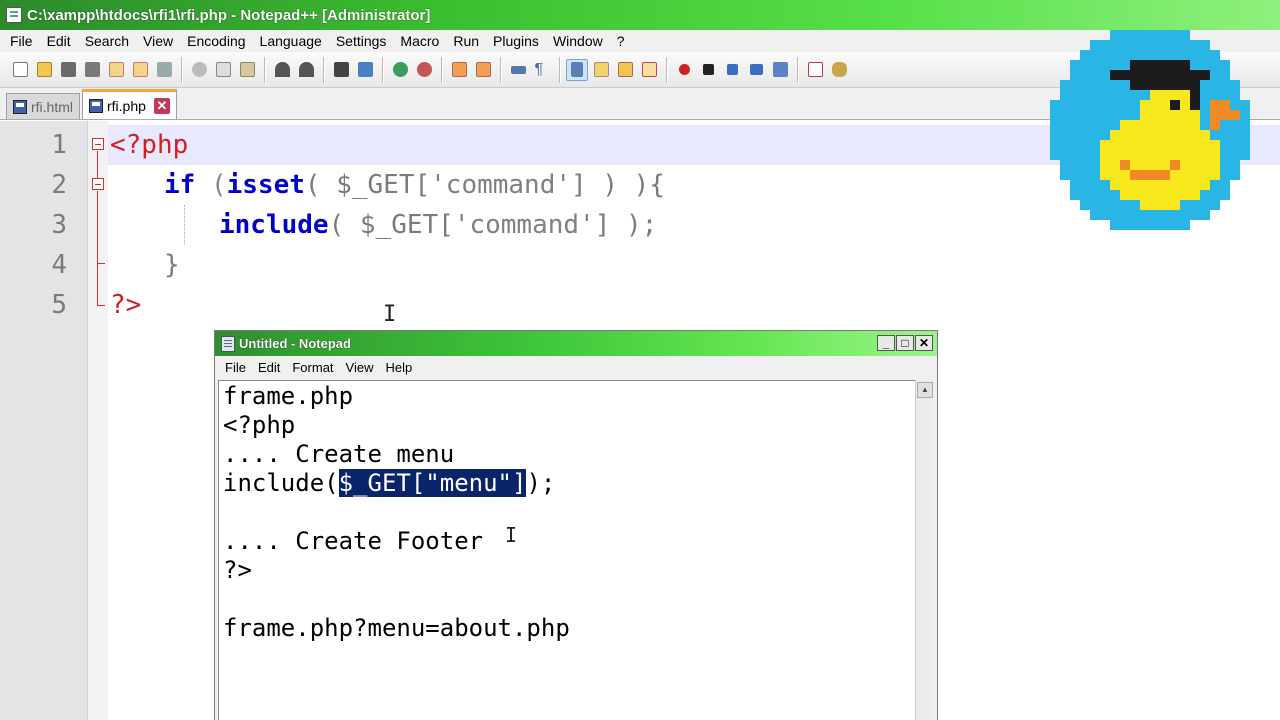 This screenshot has height=720, width=1280. I want to click on play-macro-icon, so click(732, 70).